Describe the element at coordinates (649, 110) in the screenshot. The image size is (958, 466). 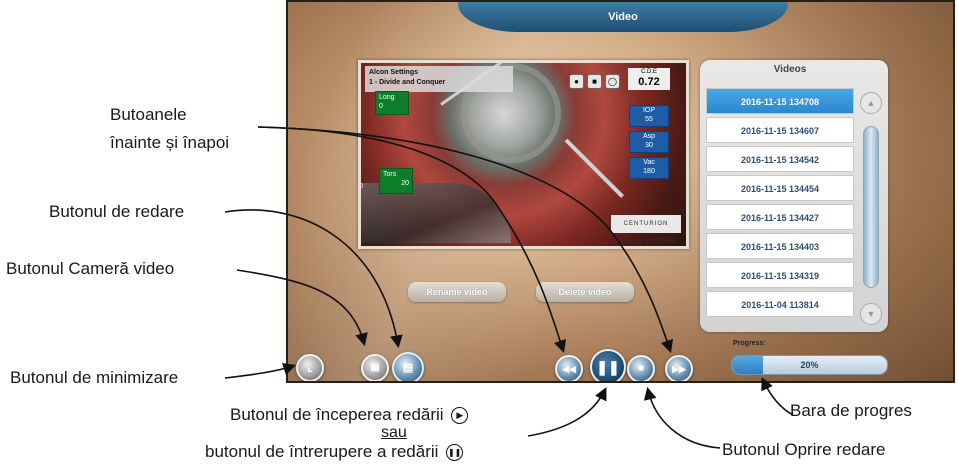
I see `iop-label: IOP` at that location.